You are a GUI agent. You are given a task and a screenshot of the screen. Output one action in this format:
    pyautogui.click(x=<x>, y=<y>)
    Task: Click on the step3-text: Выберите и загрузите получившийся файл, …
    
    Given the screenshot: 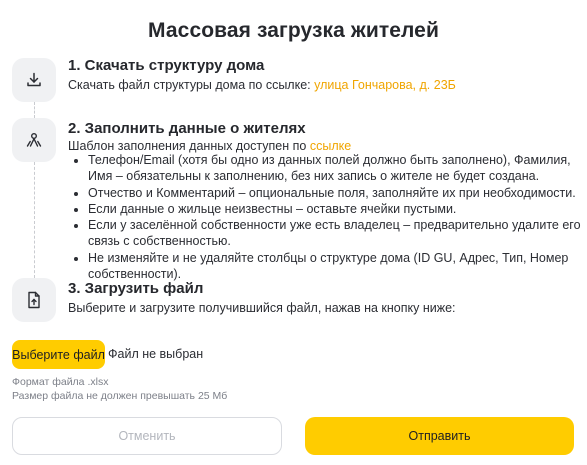 What is the action you would take?
    pyautogui.click(x=262, y=308)
    